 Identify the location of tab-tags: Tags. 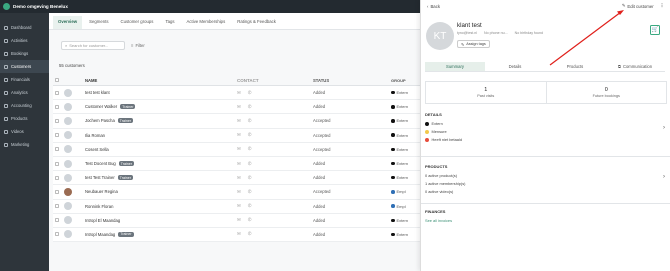
(169, 24).